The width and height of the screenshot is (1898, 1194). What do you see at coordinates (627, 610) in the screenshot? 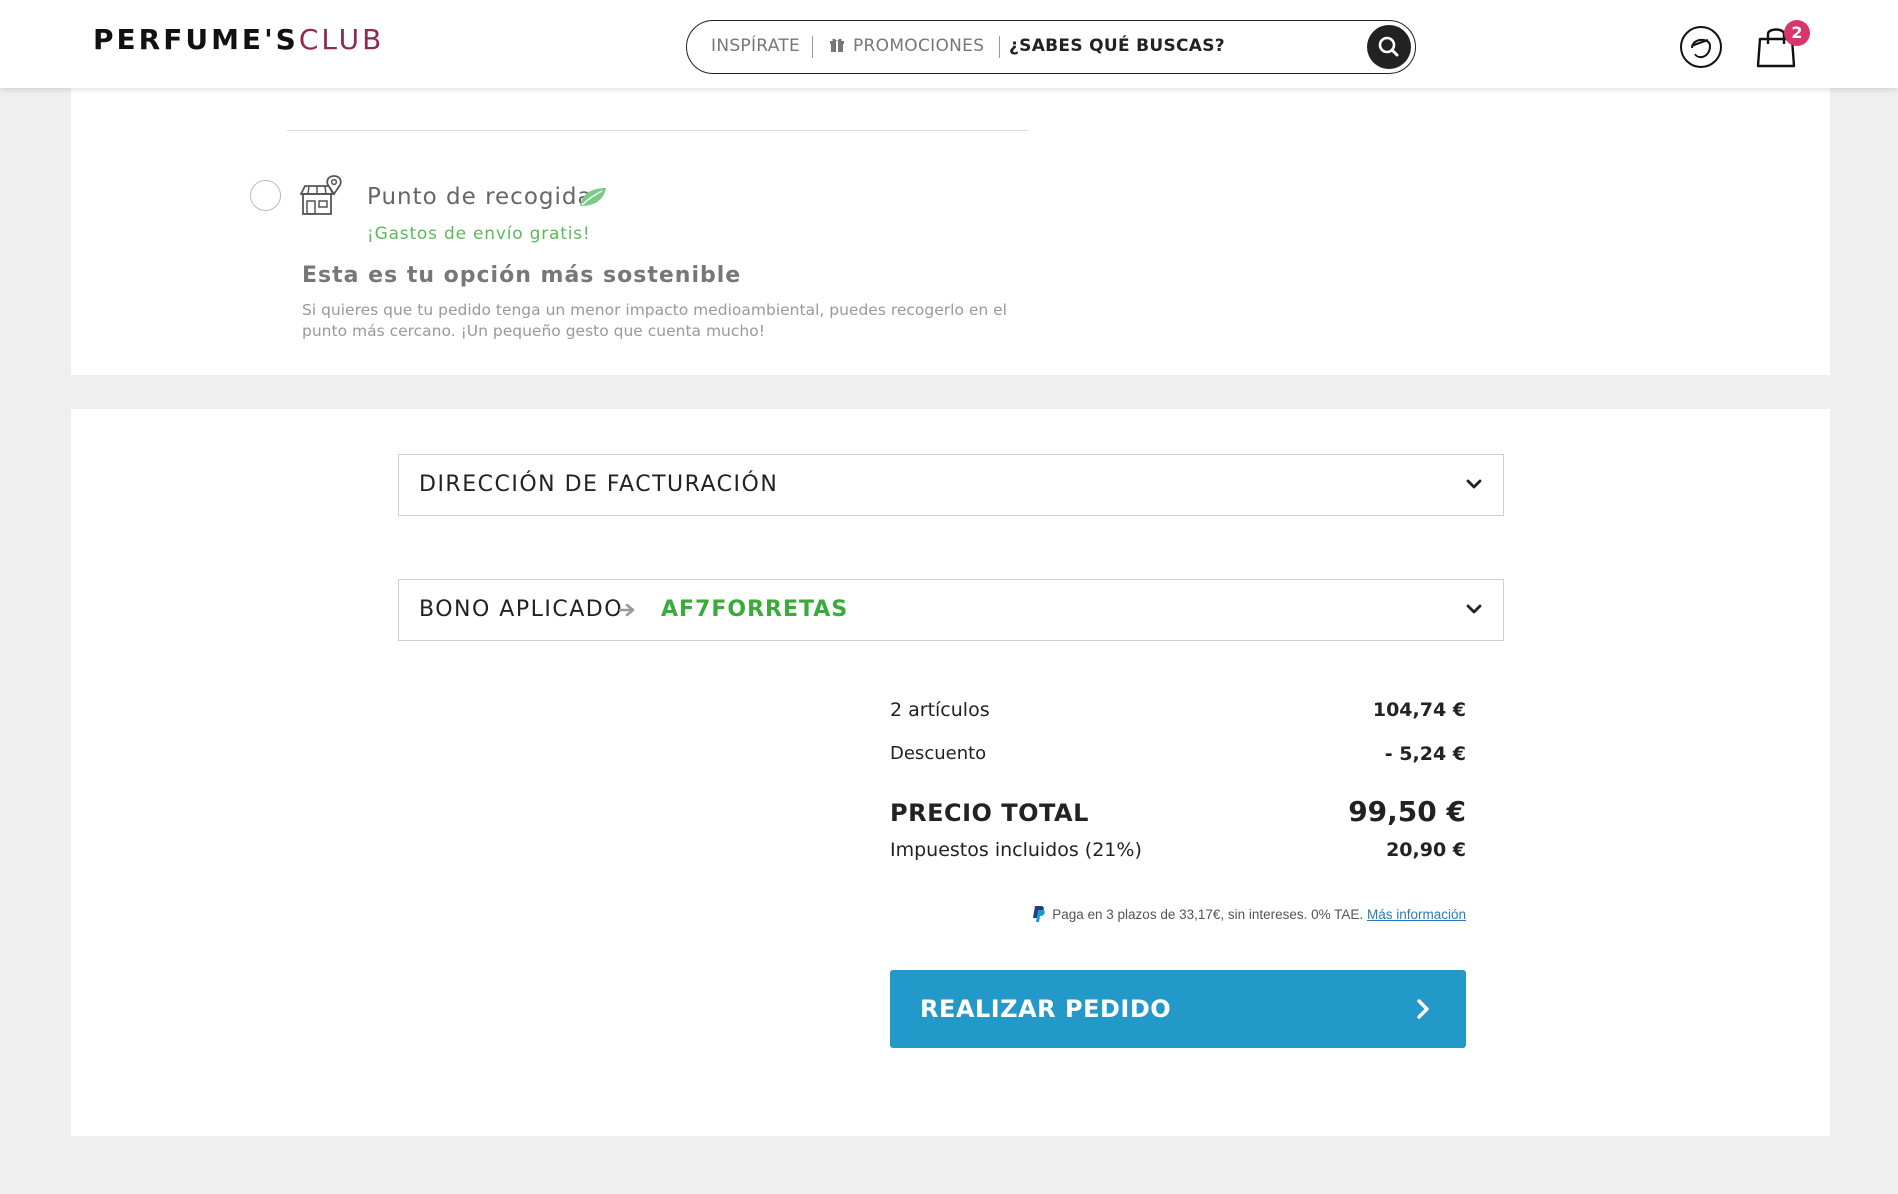
I see `arrow-right-icon` at bounding box center [627, 610].